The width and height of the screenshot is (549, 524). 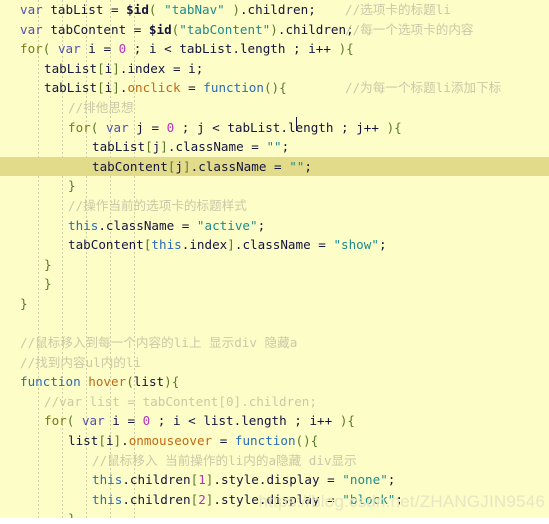 I want to click on token-id: .children, so click(x=274, y=9).